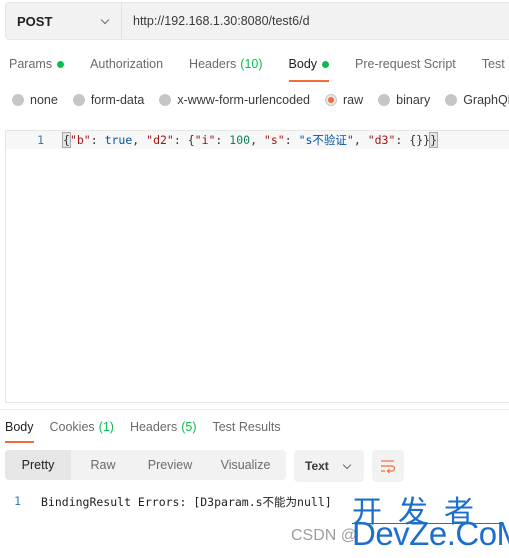 The height and width of the screenshot is (558, 509). Describe the element at coordinates (44, 100) in the screenshot. I see `radio-label: none` at that location.